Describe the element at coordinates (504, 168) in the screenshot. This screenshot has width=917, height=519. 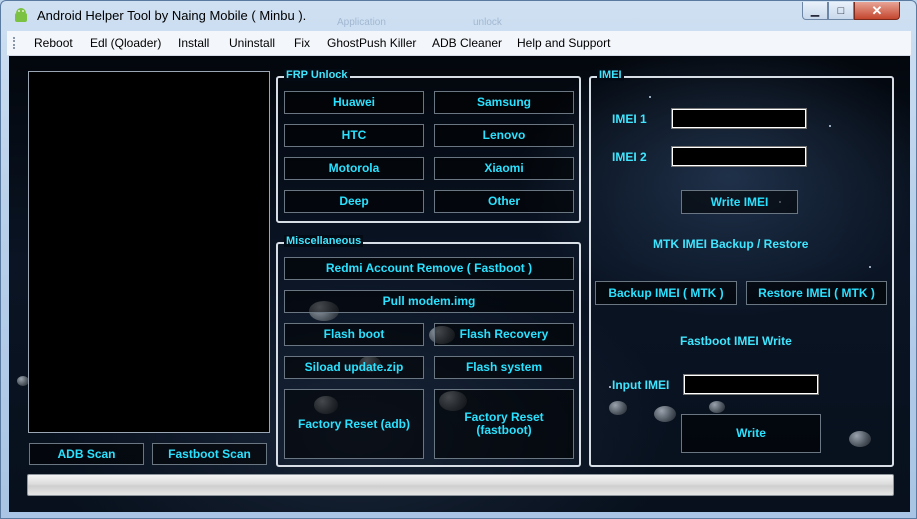
I see `xiaomi-button: Xiaomi` at that location.